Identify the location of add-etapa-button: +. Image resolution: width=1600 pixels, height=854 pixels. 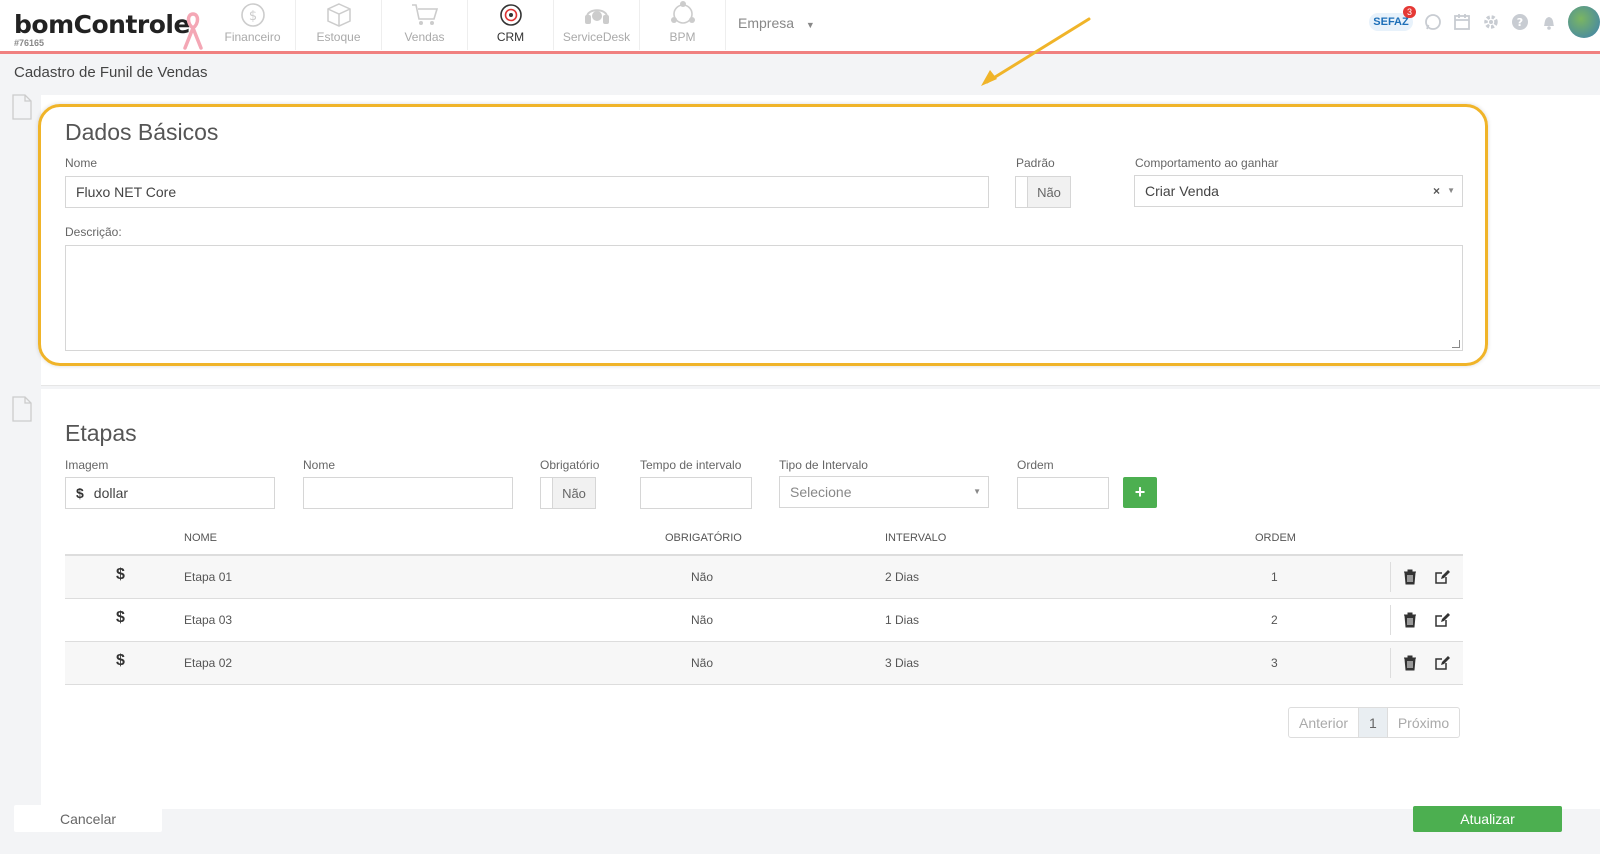
(1140, 492).